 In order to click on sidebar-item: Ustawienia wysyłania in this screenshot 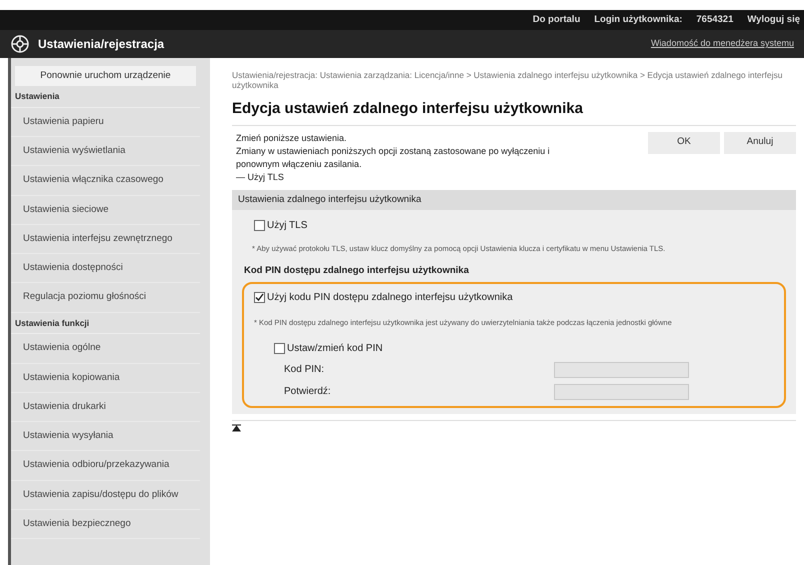, I will do `click(105, 437)`.